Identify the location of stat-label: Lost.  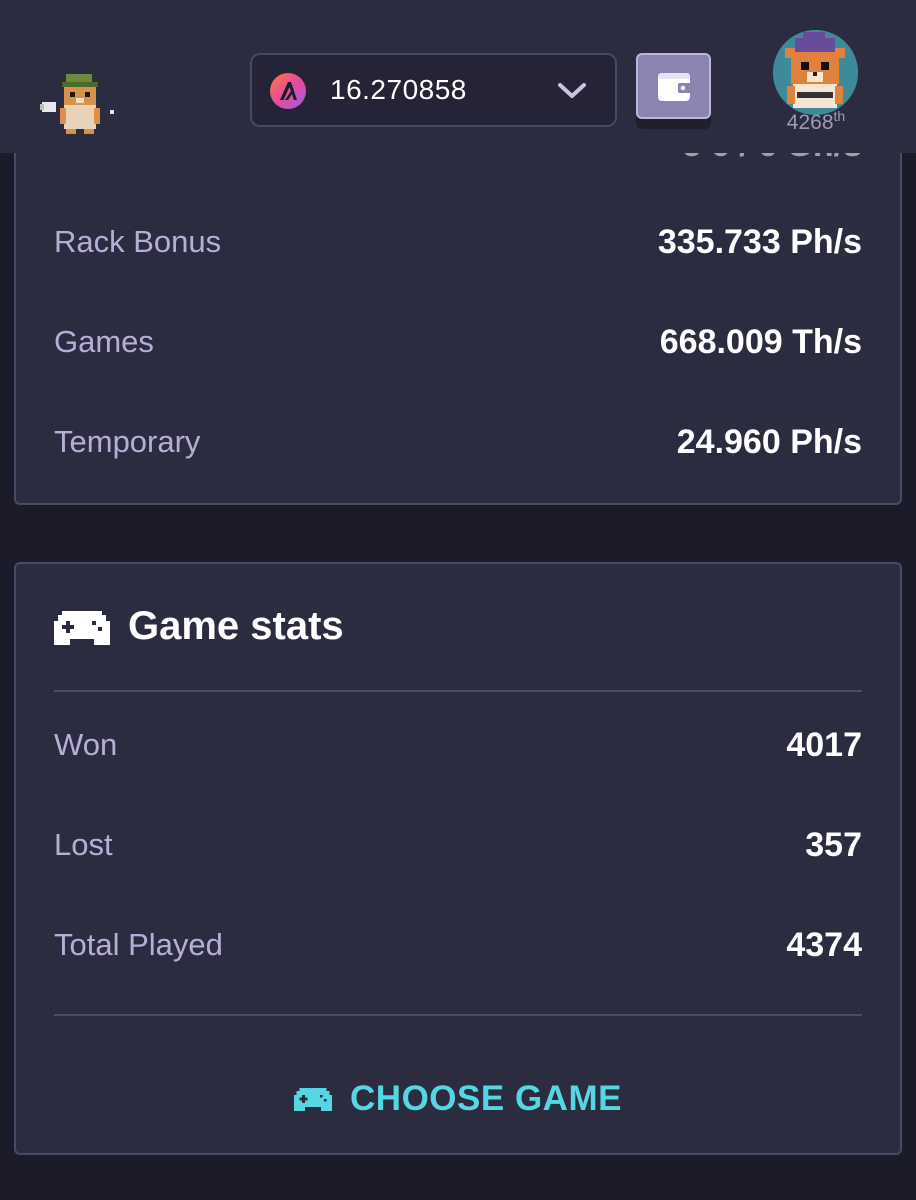
(83, 844).